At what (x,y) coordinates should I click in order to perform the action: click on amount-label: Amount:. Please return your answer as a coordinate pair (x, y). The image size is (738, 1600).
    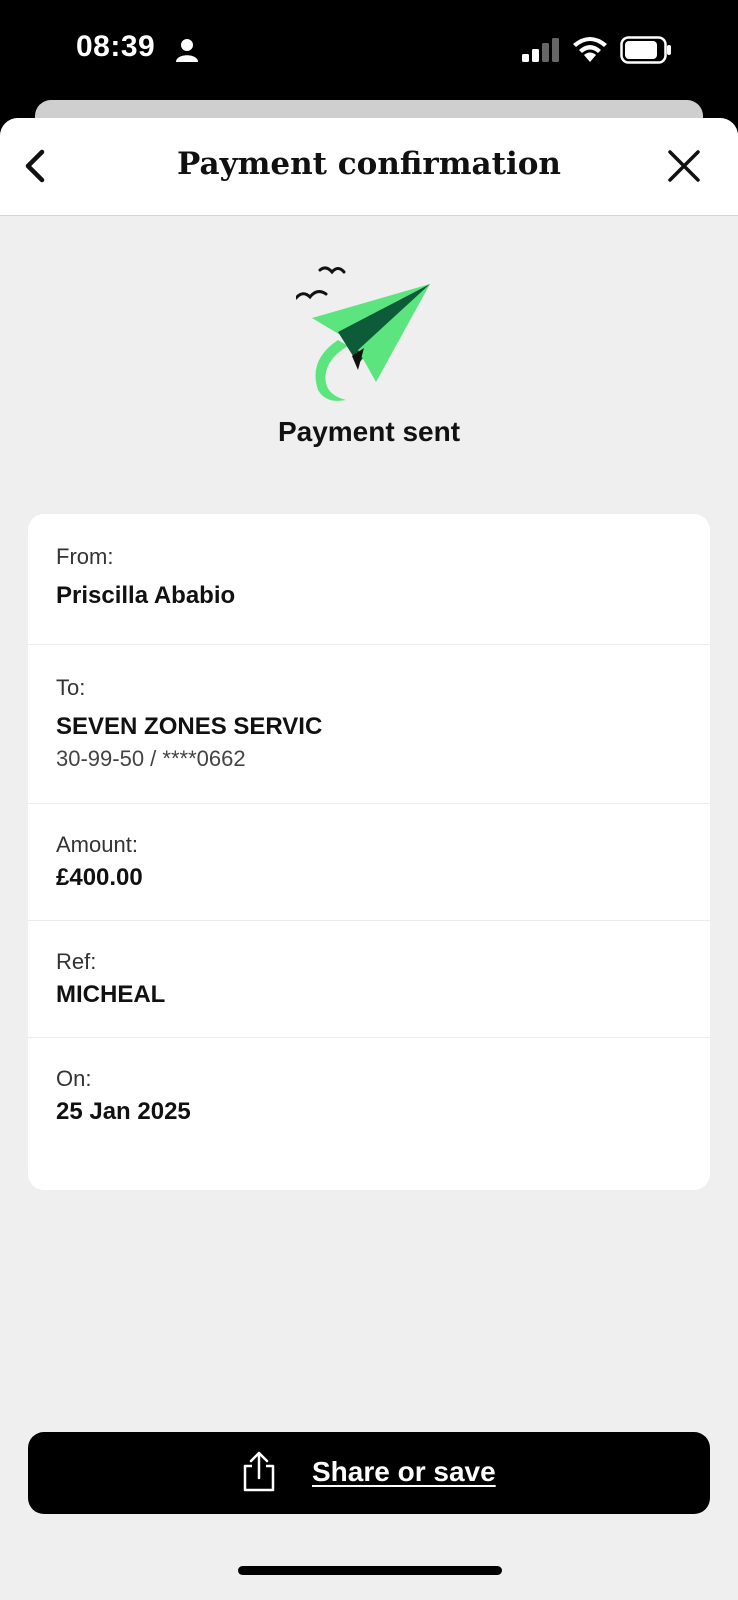
    Looking at the image, I should click on (97, 844).